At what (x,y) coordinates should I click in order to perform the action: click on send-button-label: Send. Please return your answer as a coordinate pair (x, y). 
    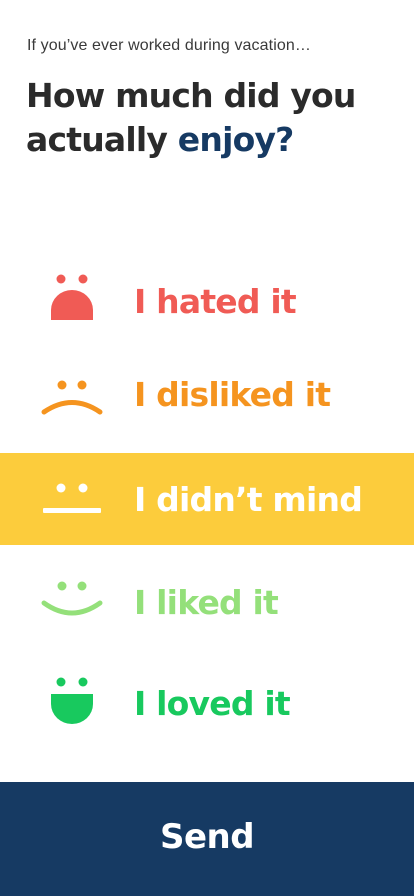
    Looking at the image, I should click on (207, 837).